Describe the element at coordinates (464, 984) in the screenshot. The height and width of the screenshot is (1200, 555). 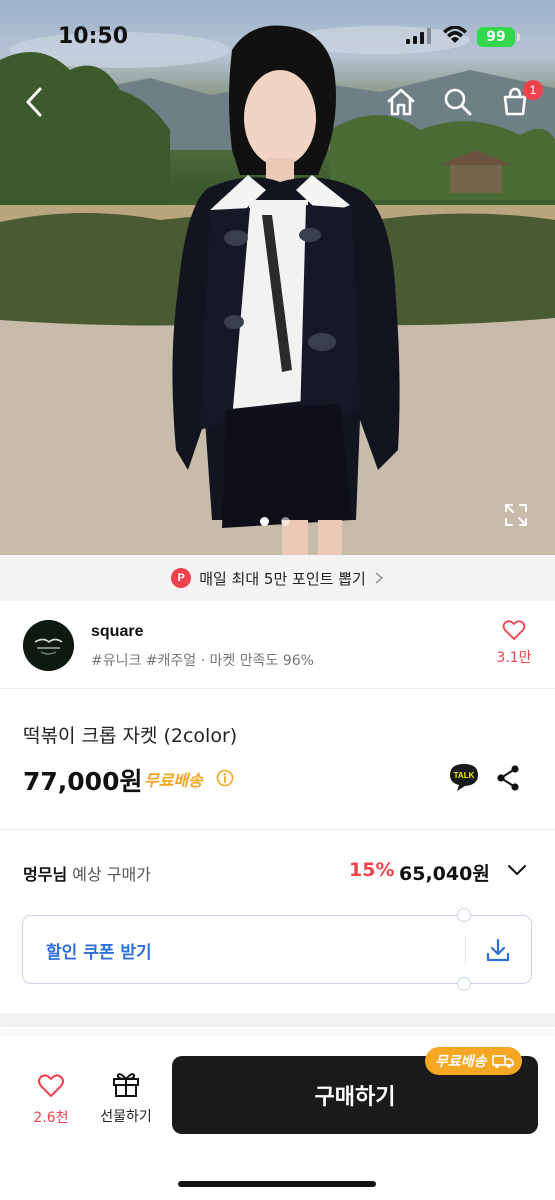
I see `coupon-notch-bottom` at that location.